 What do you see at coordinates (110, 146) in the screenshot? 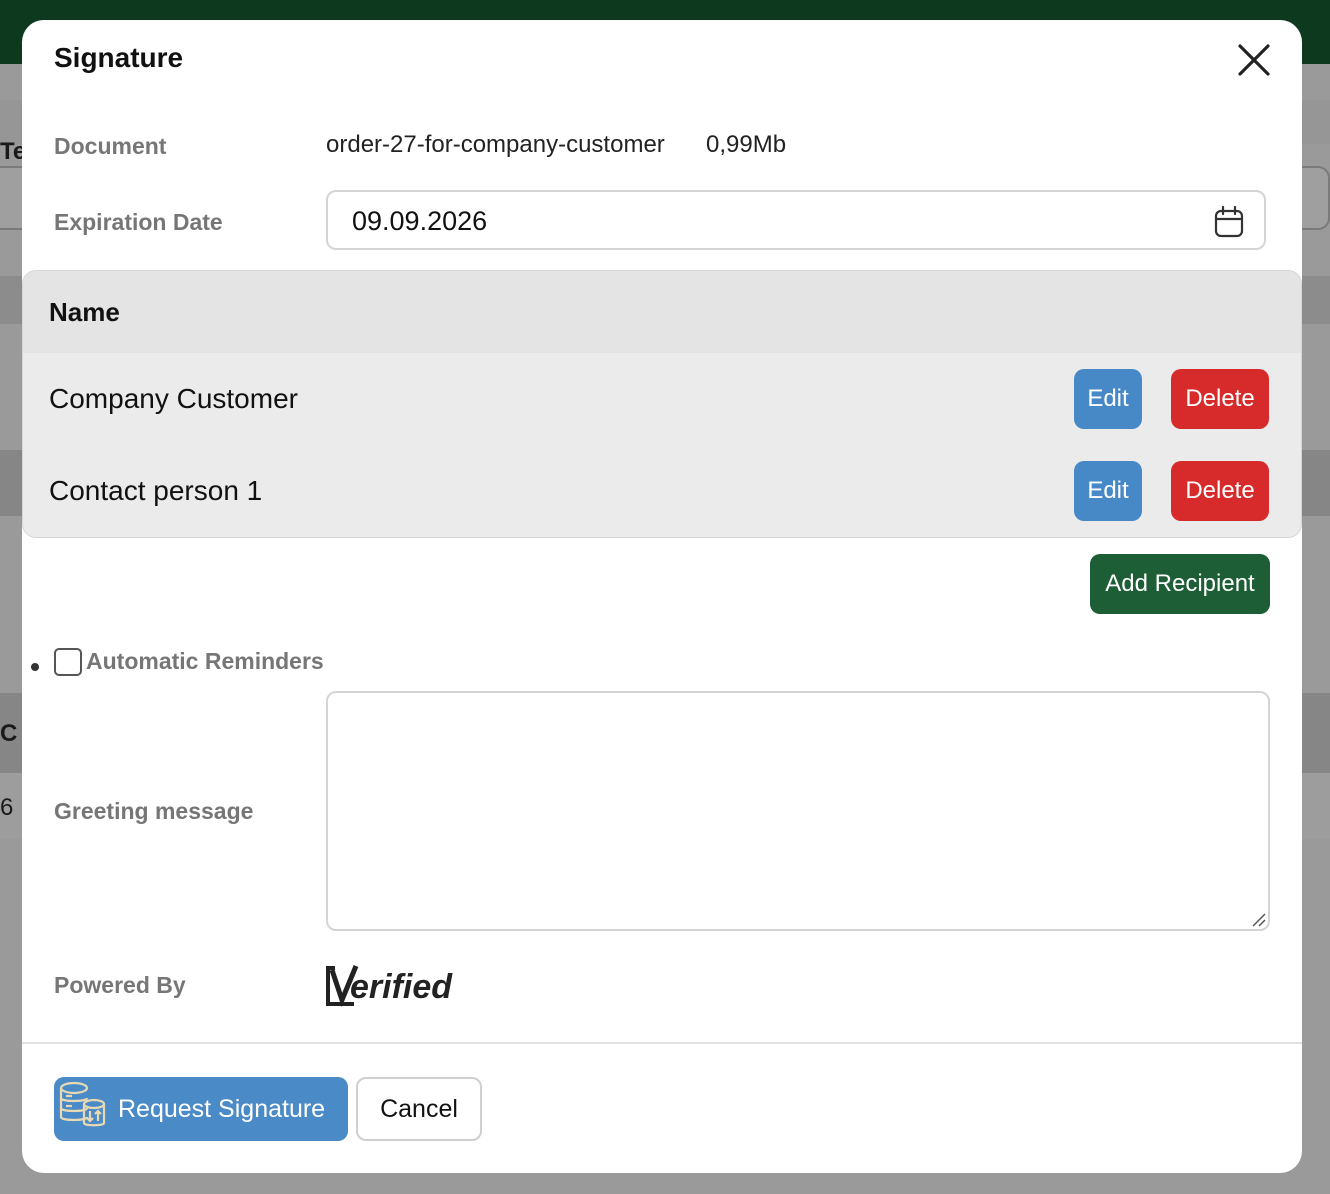
I see `document-label: Document` at bounding box center [110, 146].